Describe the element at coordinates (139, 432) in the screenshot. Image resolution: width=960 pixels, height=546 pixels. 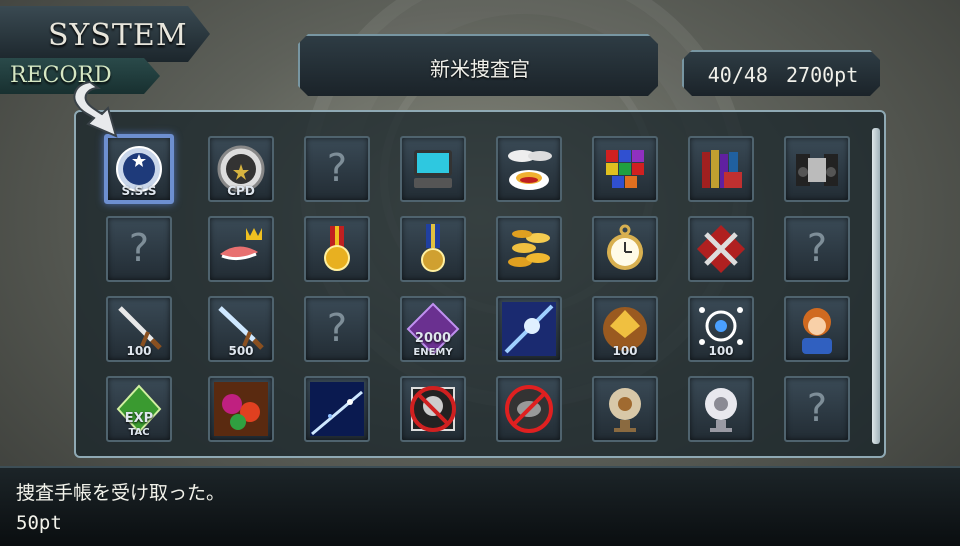
I see `icon-sublabel: TAC` at that location.